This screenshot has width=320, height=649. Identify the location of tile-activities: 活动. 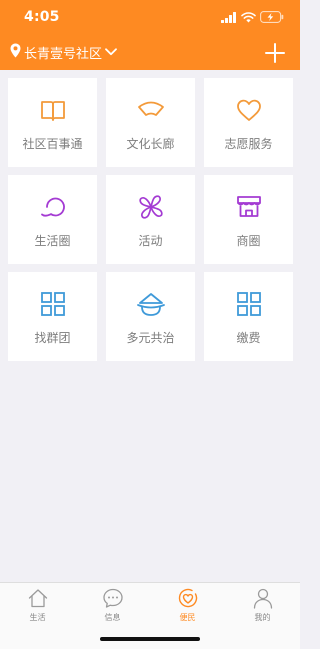
(150, 219).